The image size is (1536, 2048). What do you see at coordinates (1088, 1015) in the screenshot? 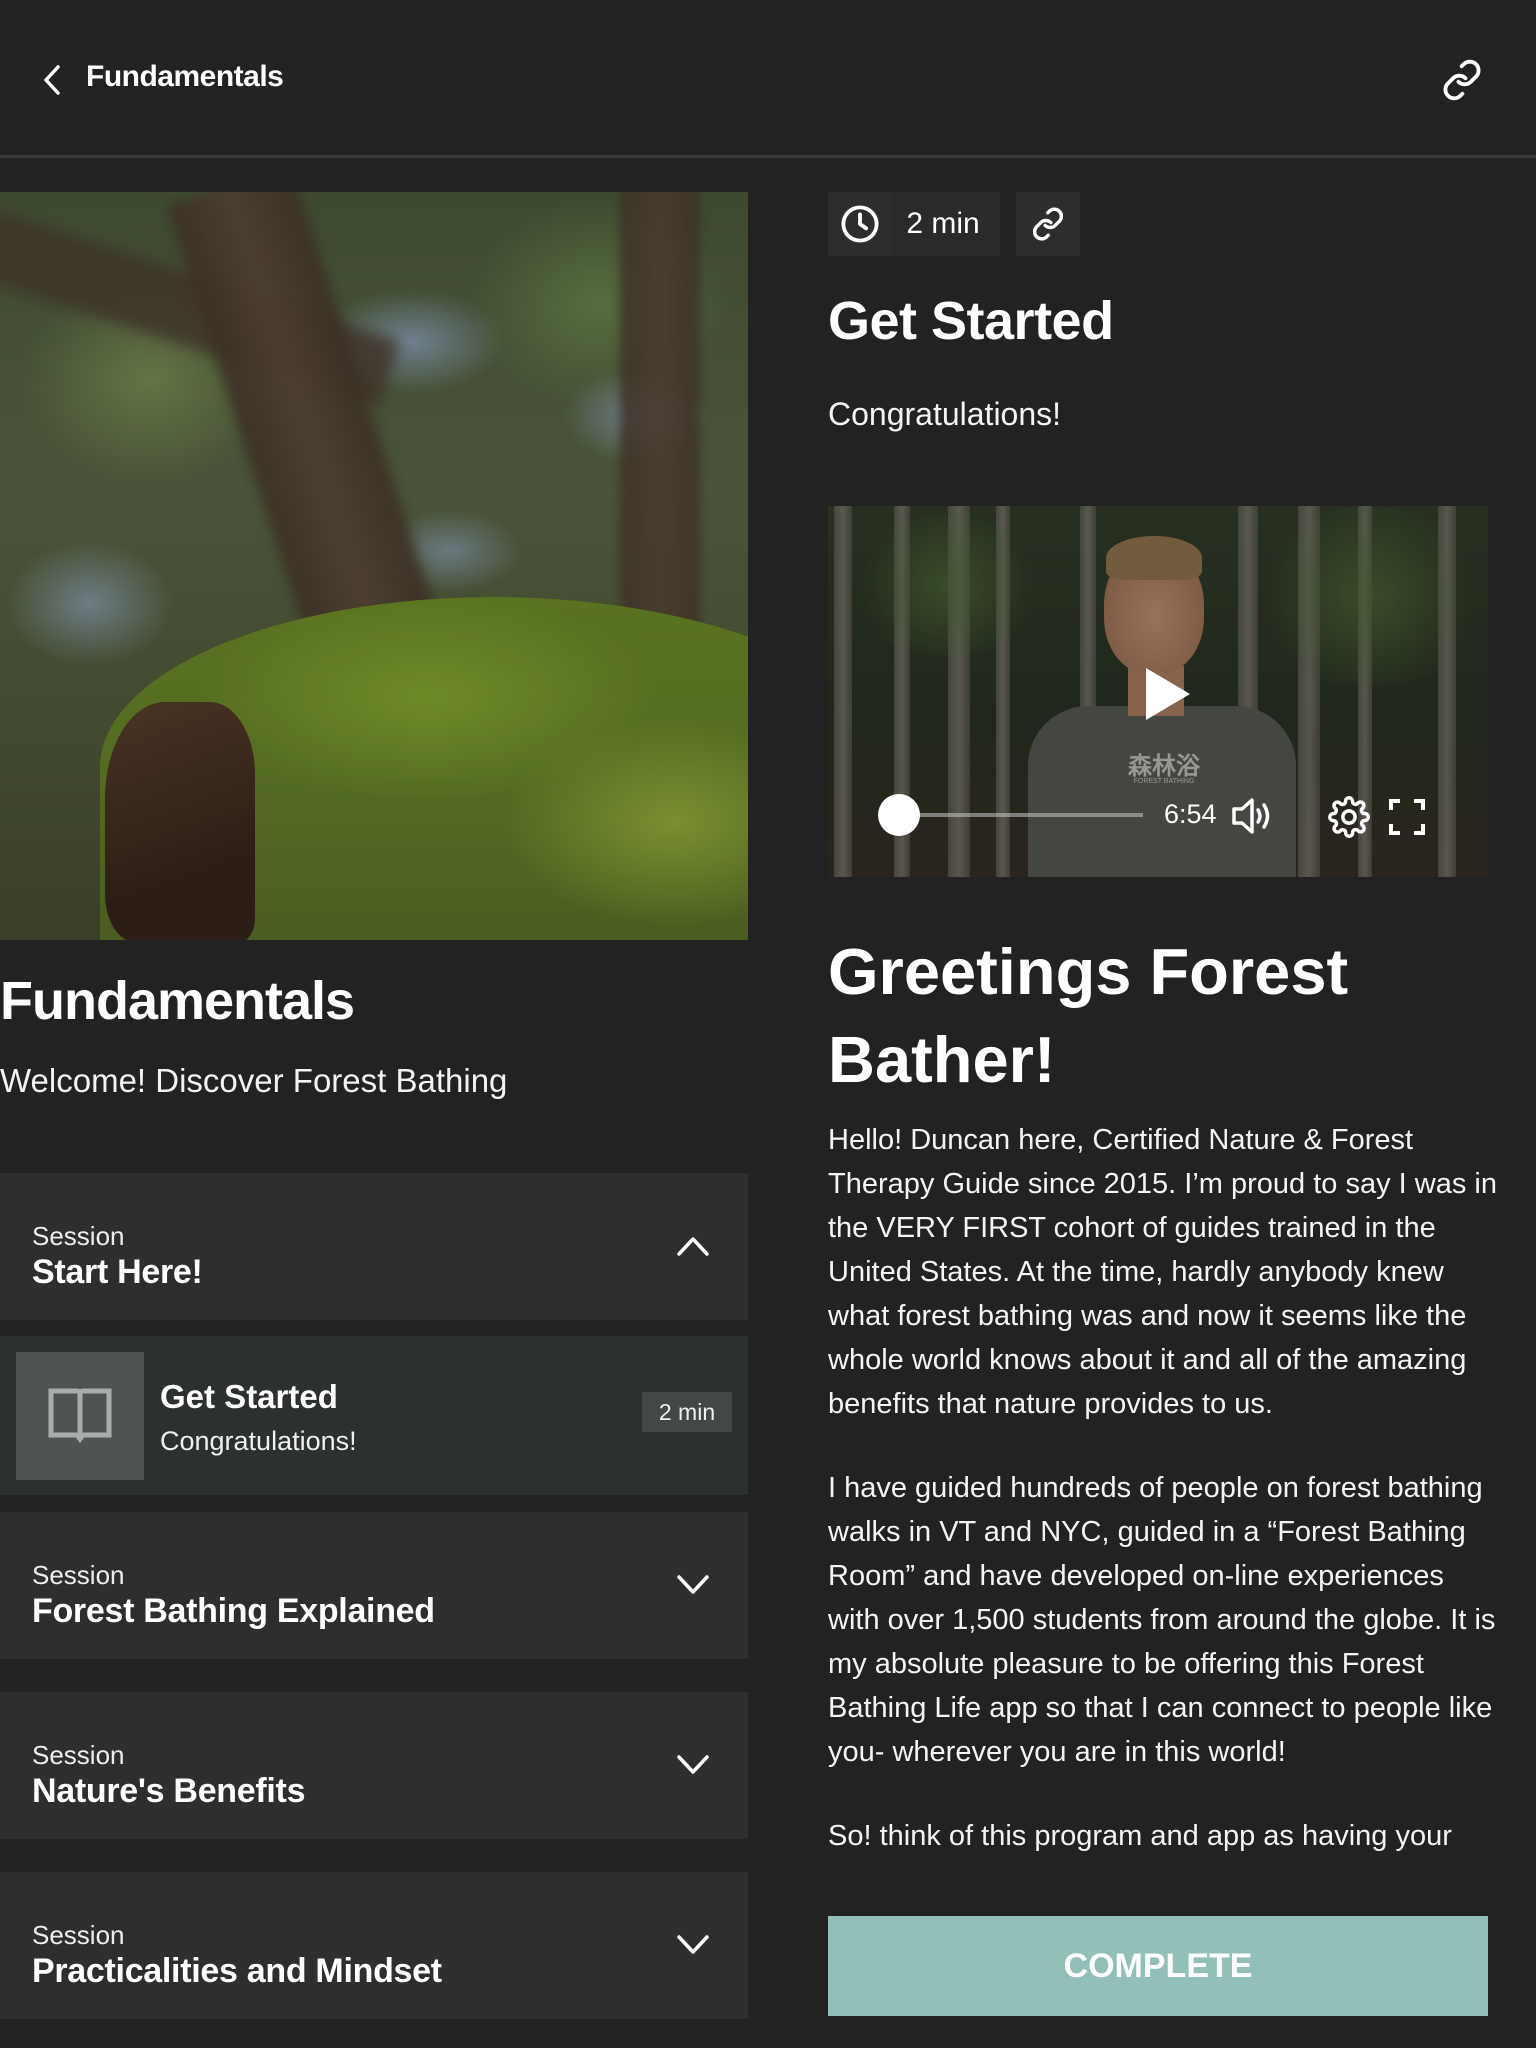
I see `article-heading: Greetings Forest Bather!` at bounding box center [1088, 1015].